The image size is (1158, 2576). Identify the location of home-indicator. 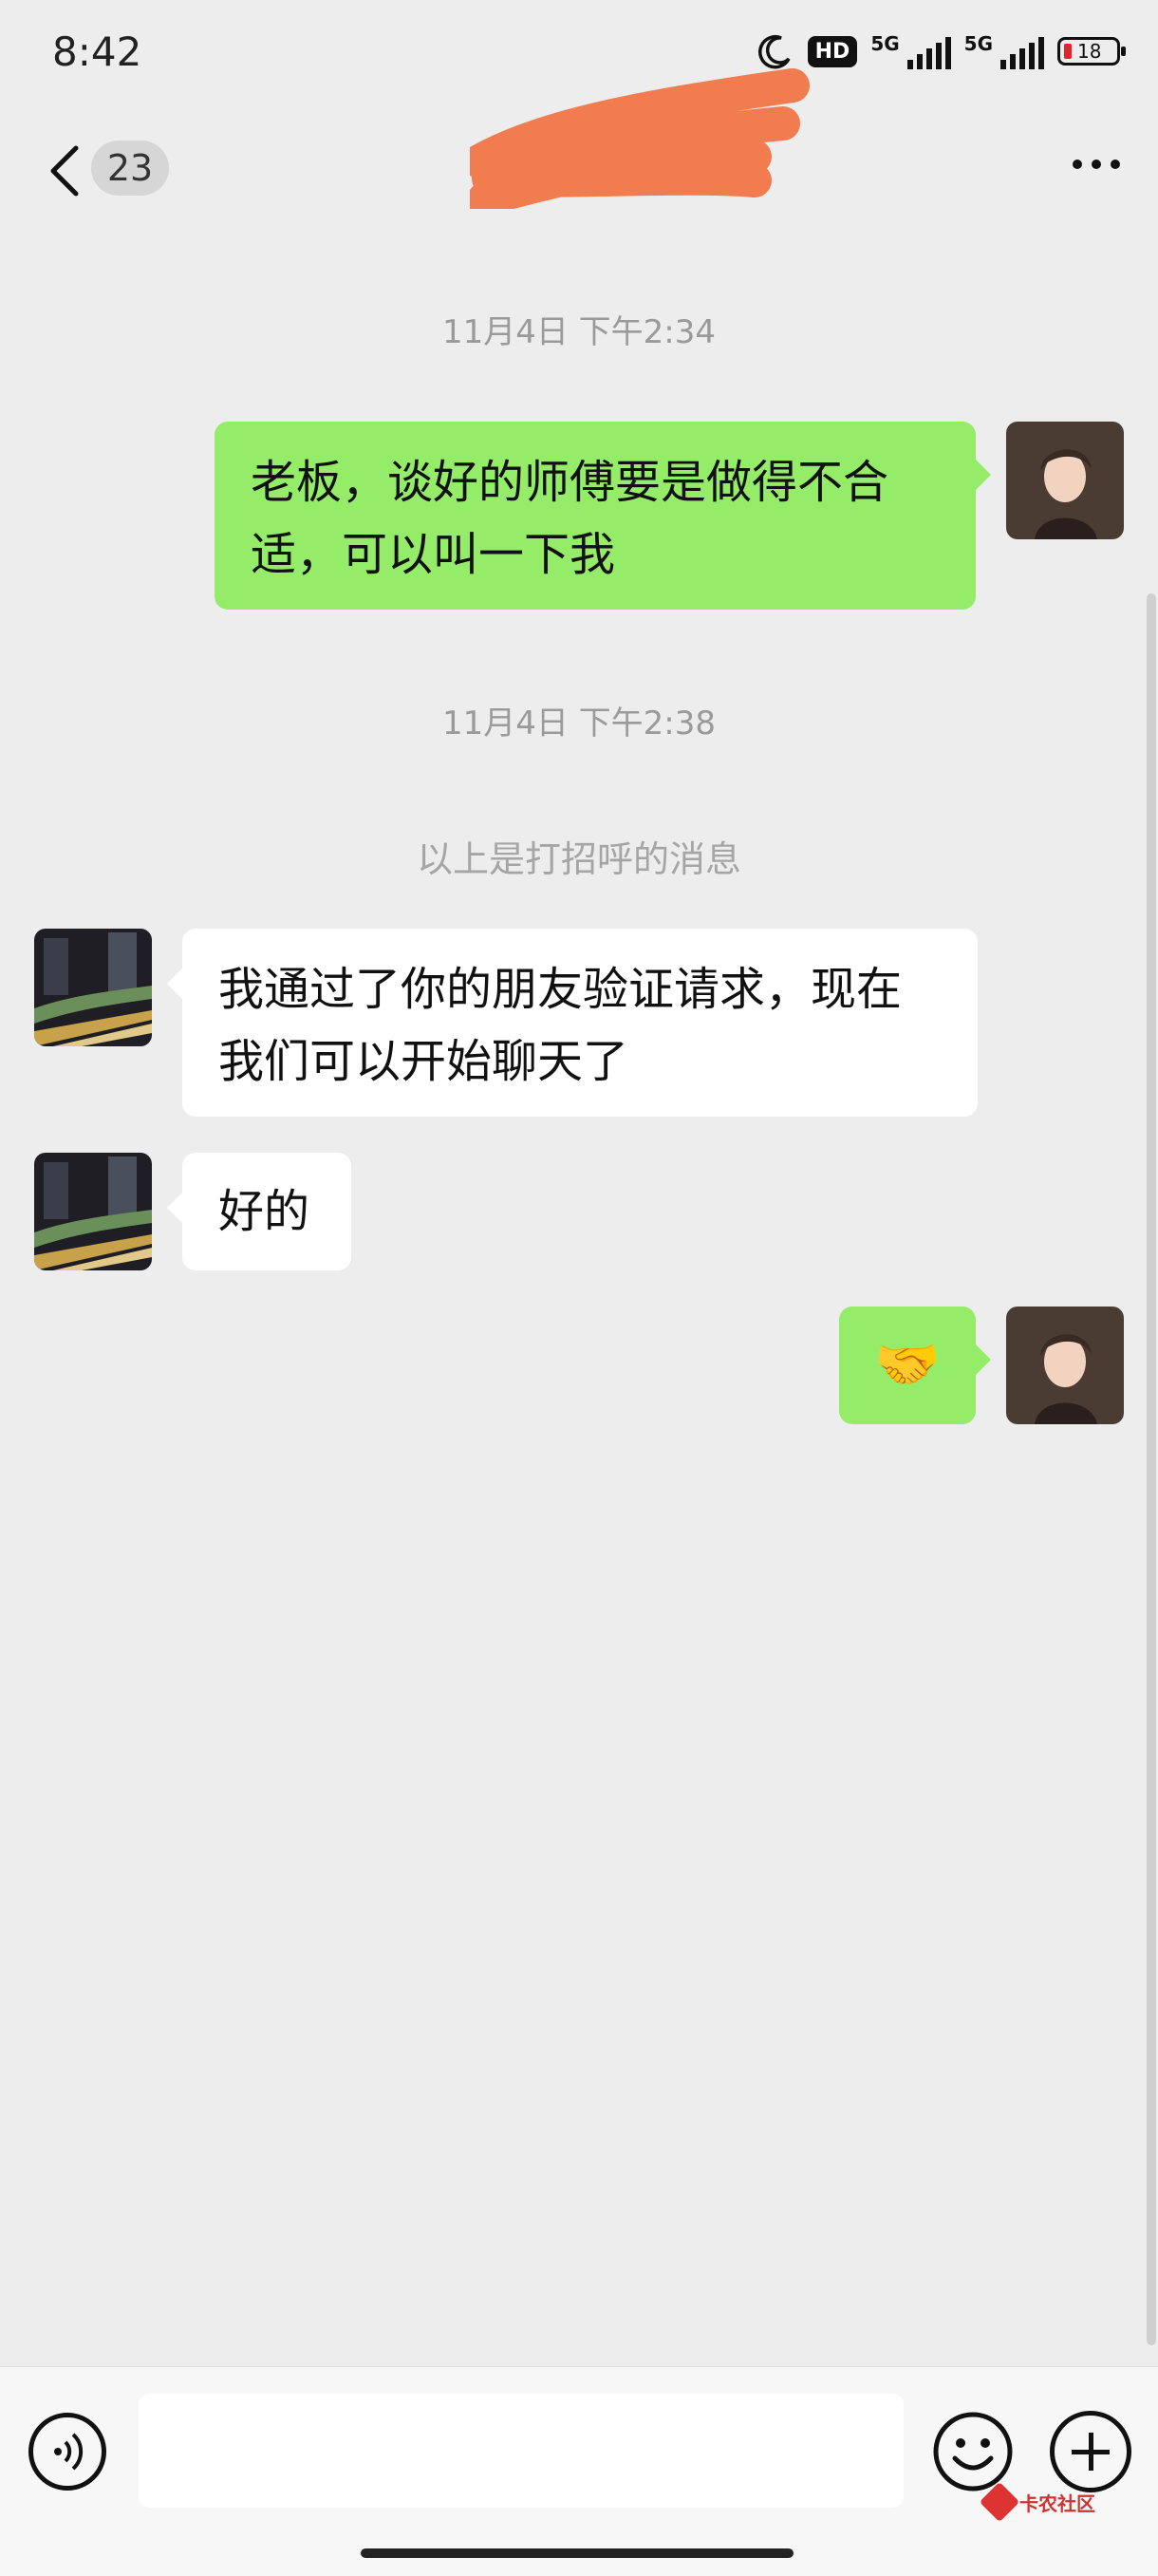
(577, 2553).